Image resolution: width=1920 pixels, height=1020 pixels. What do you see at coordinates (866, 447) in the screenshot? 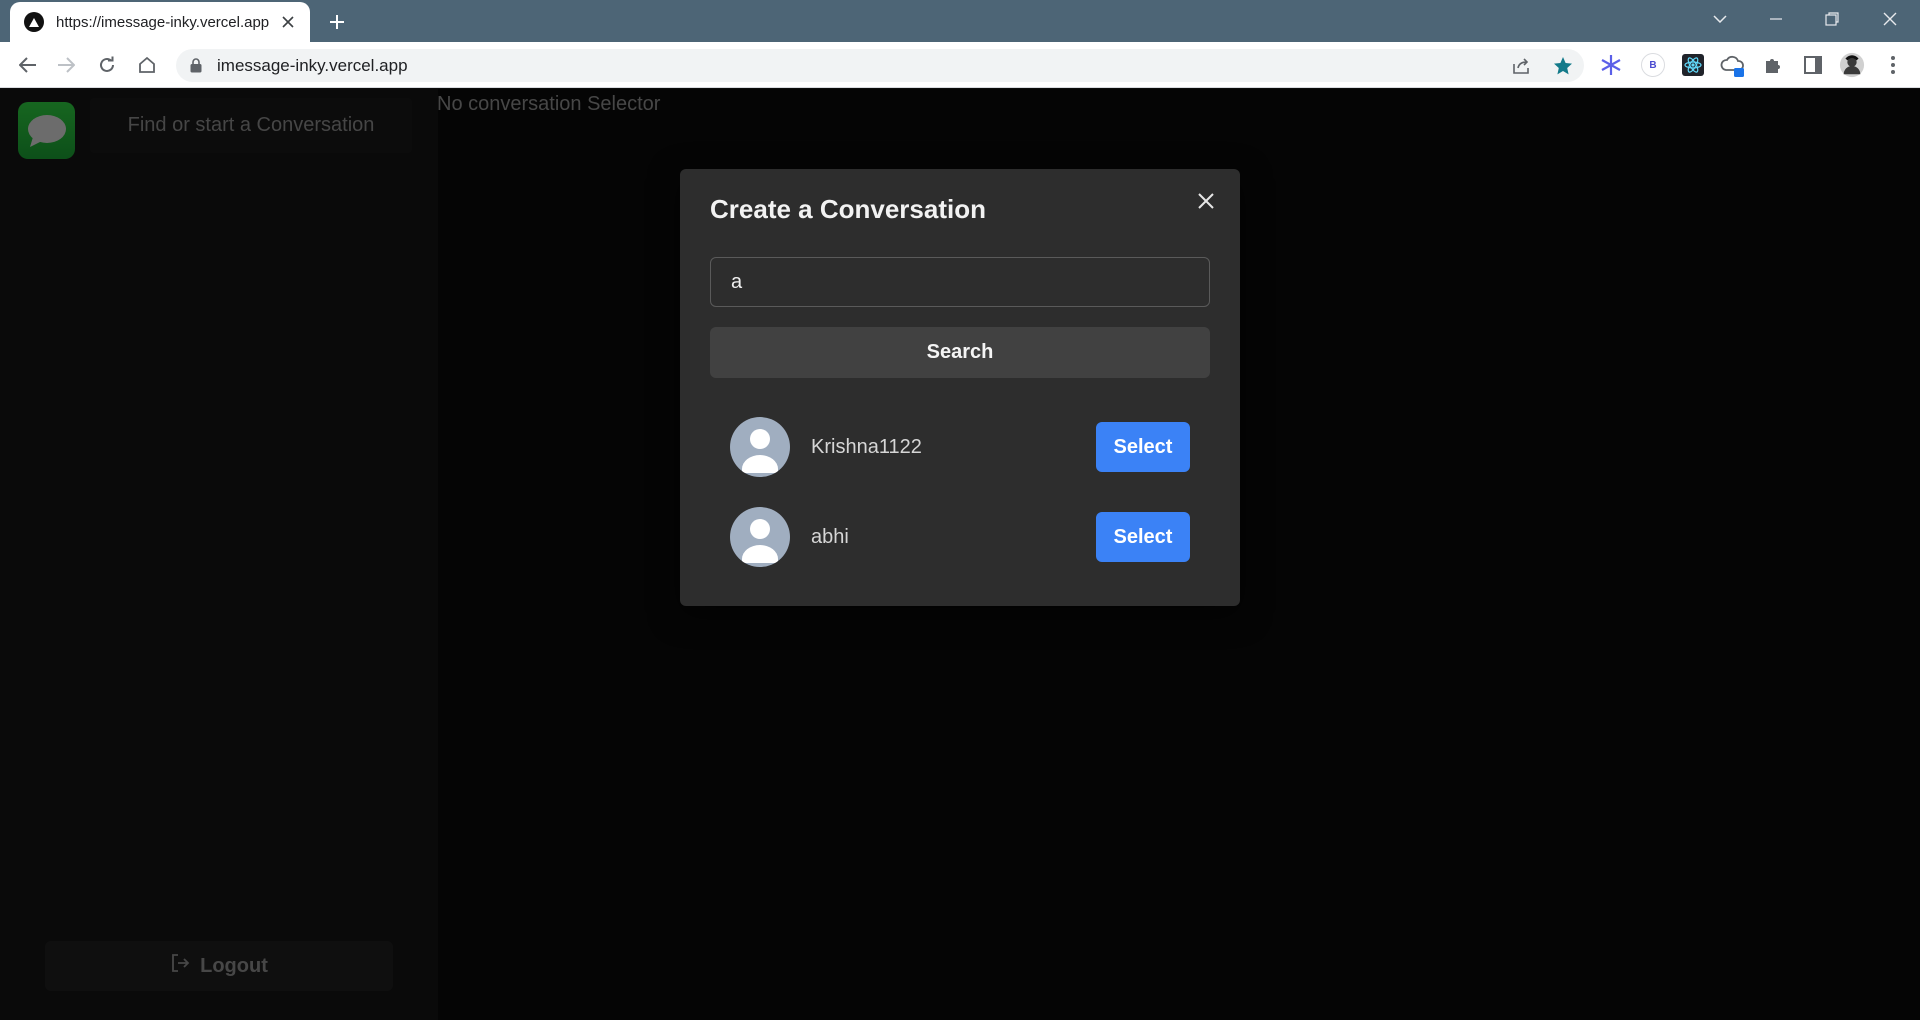
I see `username: Krishna1122` at bounding box center [866, 447].